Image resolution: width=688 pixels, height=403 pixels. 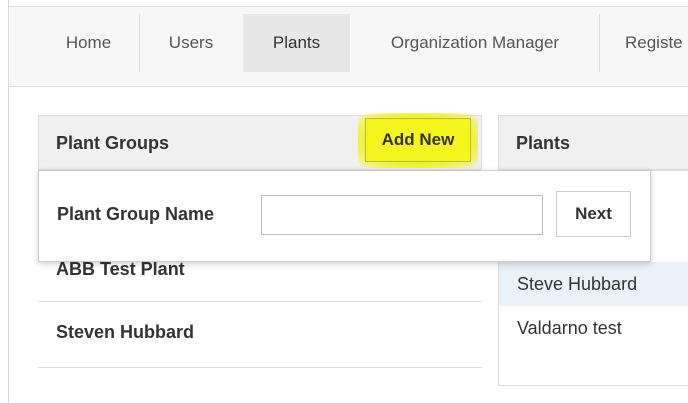 I want to click on next-button: Next, so click(x=593, y=214).